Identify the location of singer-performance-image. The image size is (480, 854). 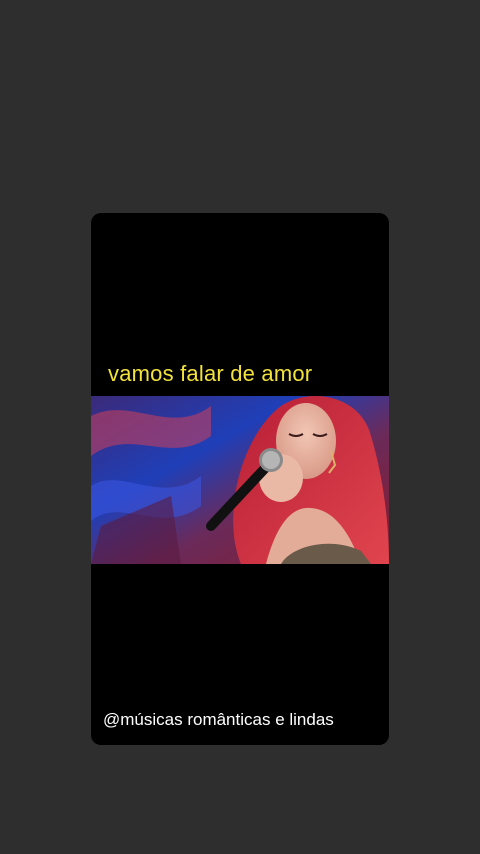
(240, 480).